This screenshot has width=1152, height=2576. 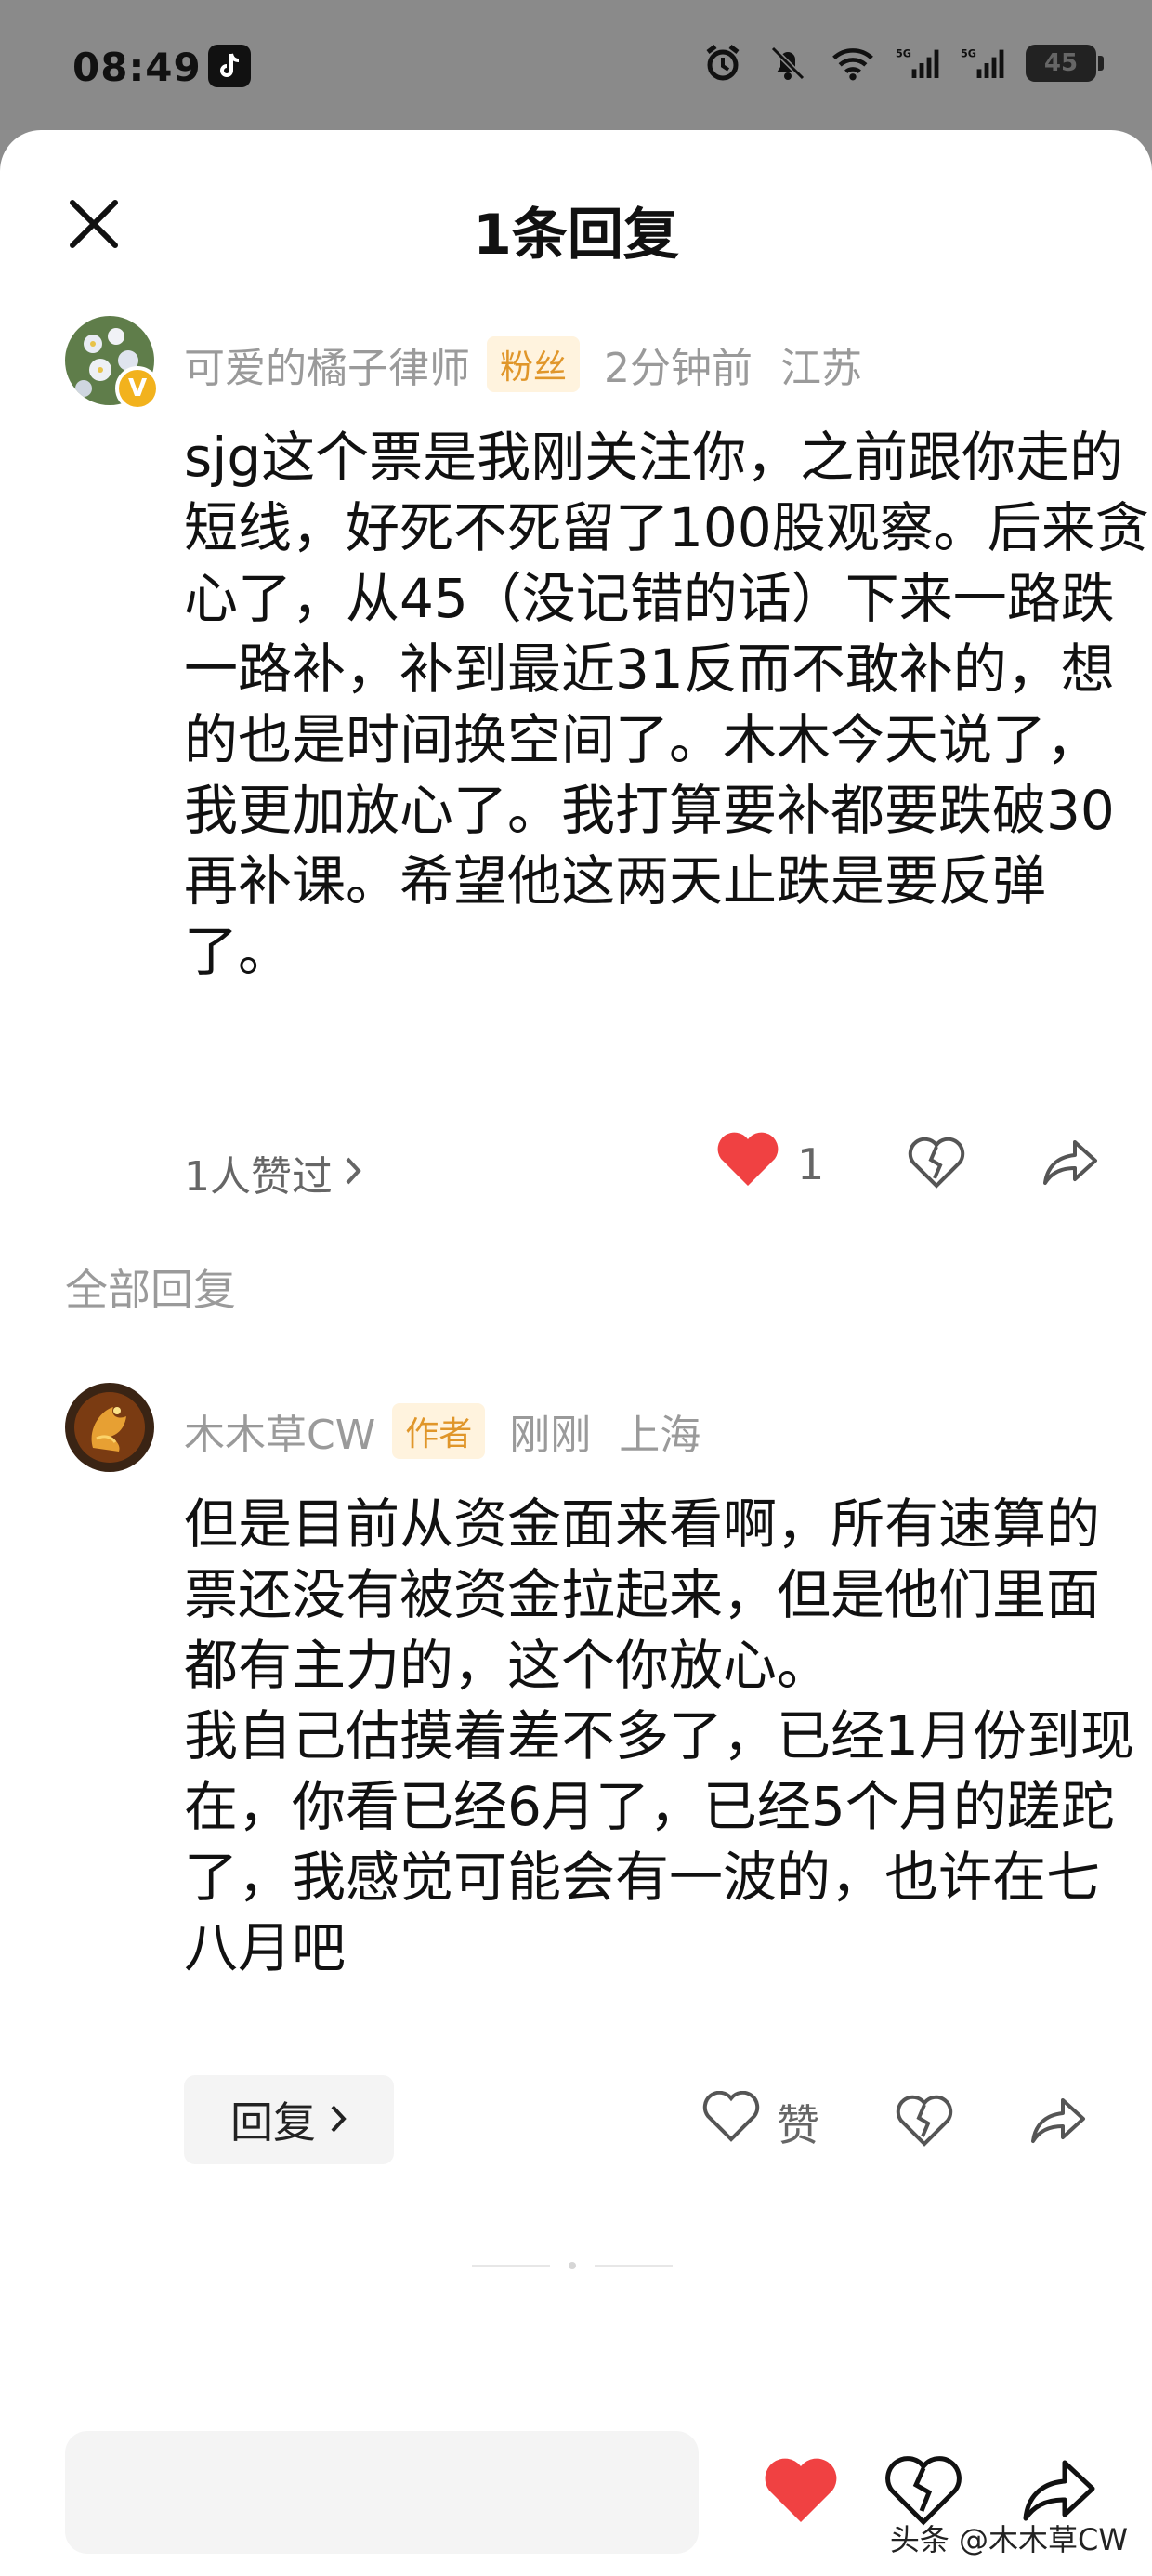 I want to click on like-summary-text: 1人赞过, so click(x=258, y=1177).